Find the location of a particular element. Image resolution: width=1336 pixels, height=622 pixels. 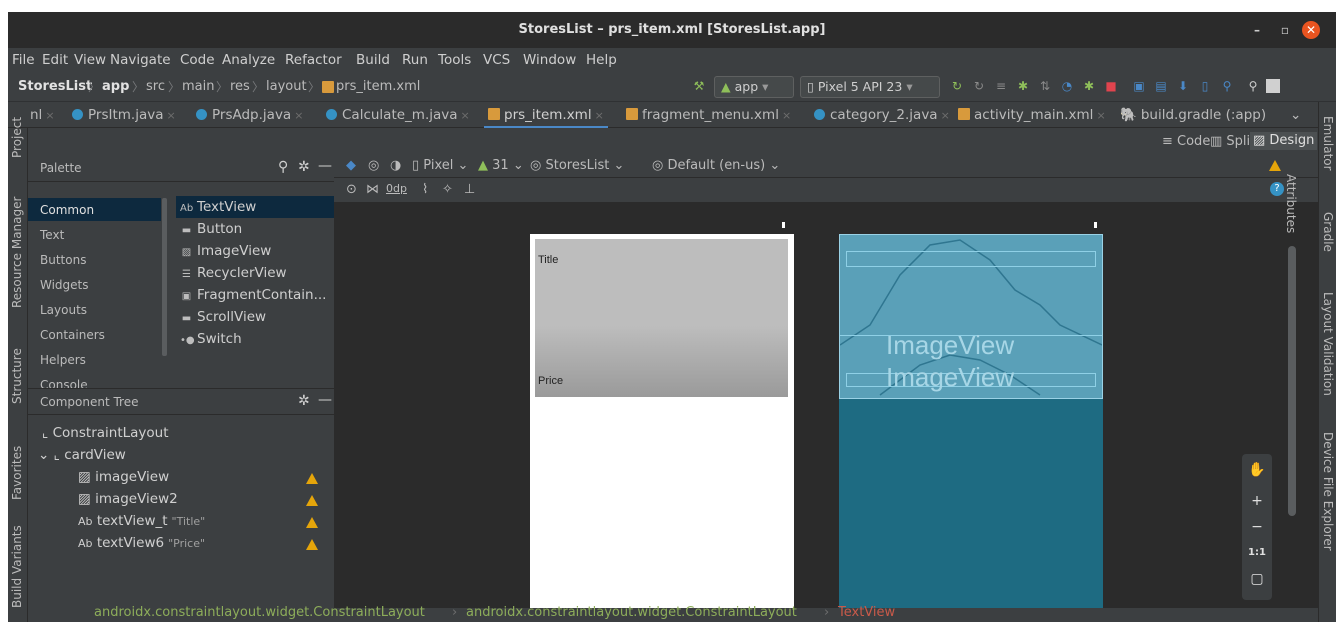

design-mode-icon: ◆ is located at coordinates (351, 165).